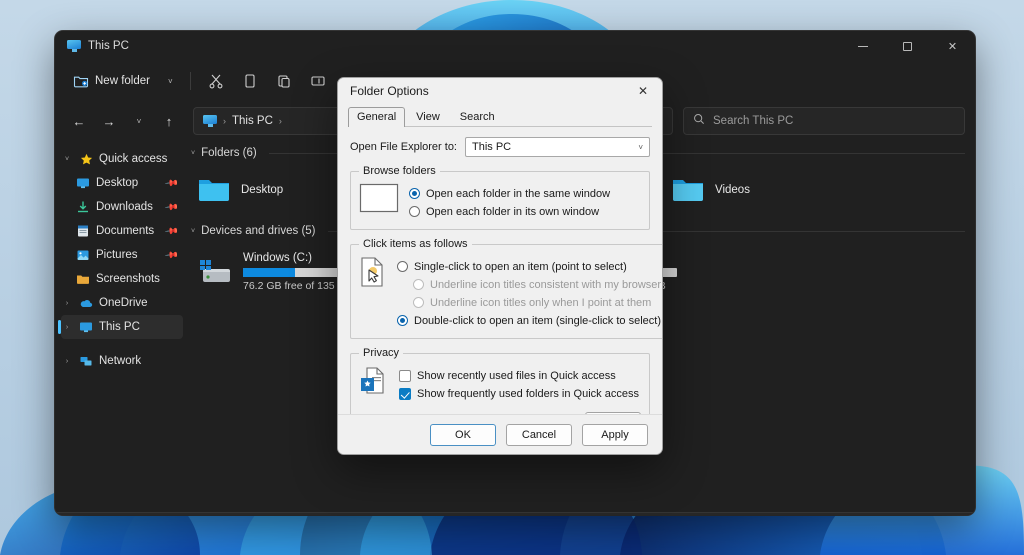 Image resolution: width=1024 pixels, height=555 pixels. I want to click on new-folder-label: New folder, so click(122, 81).